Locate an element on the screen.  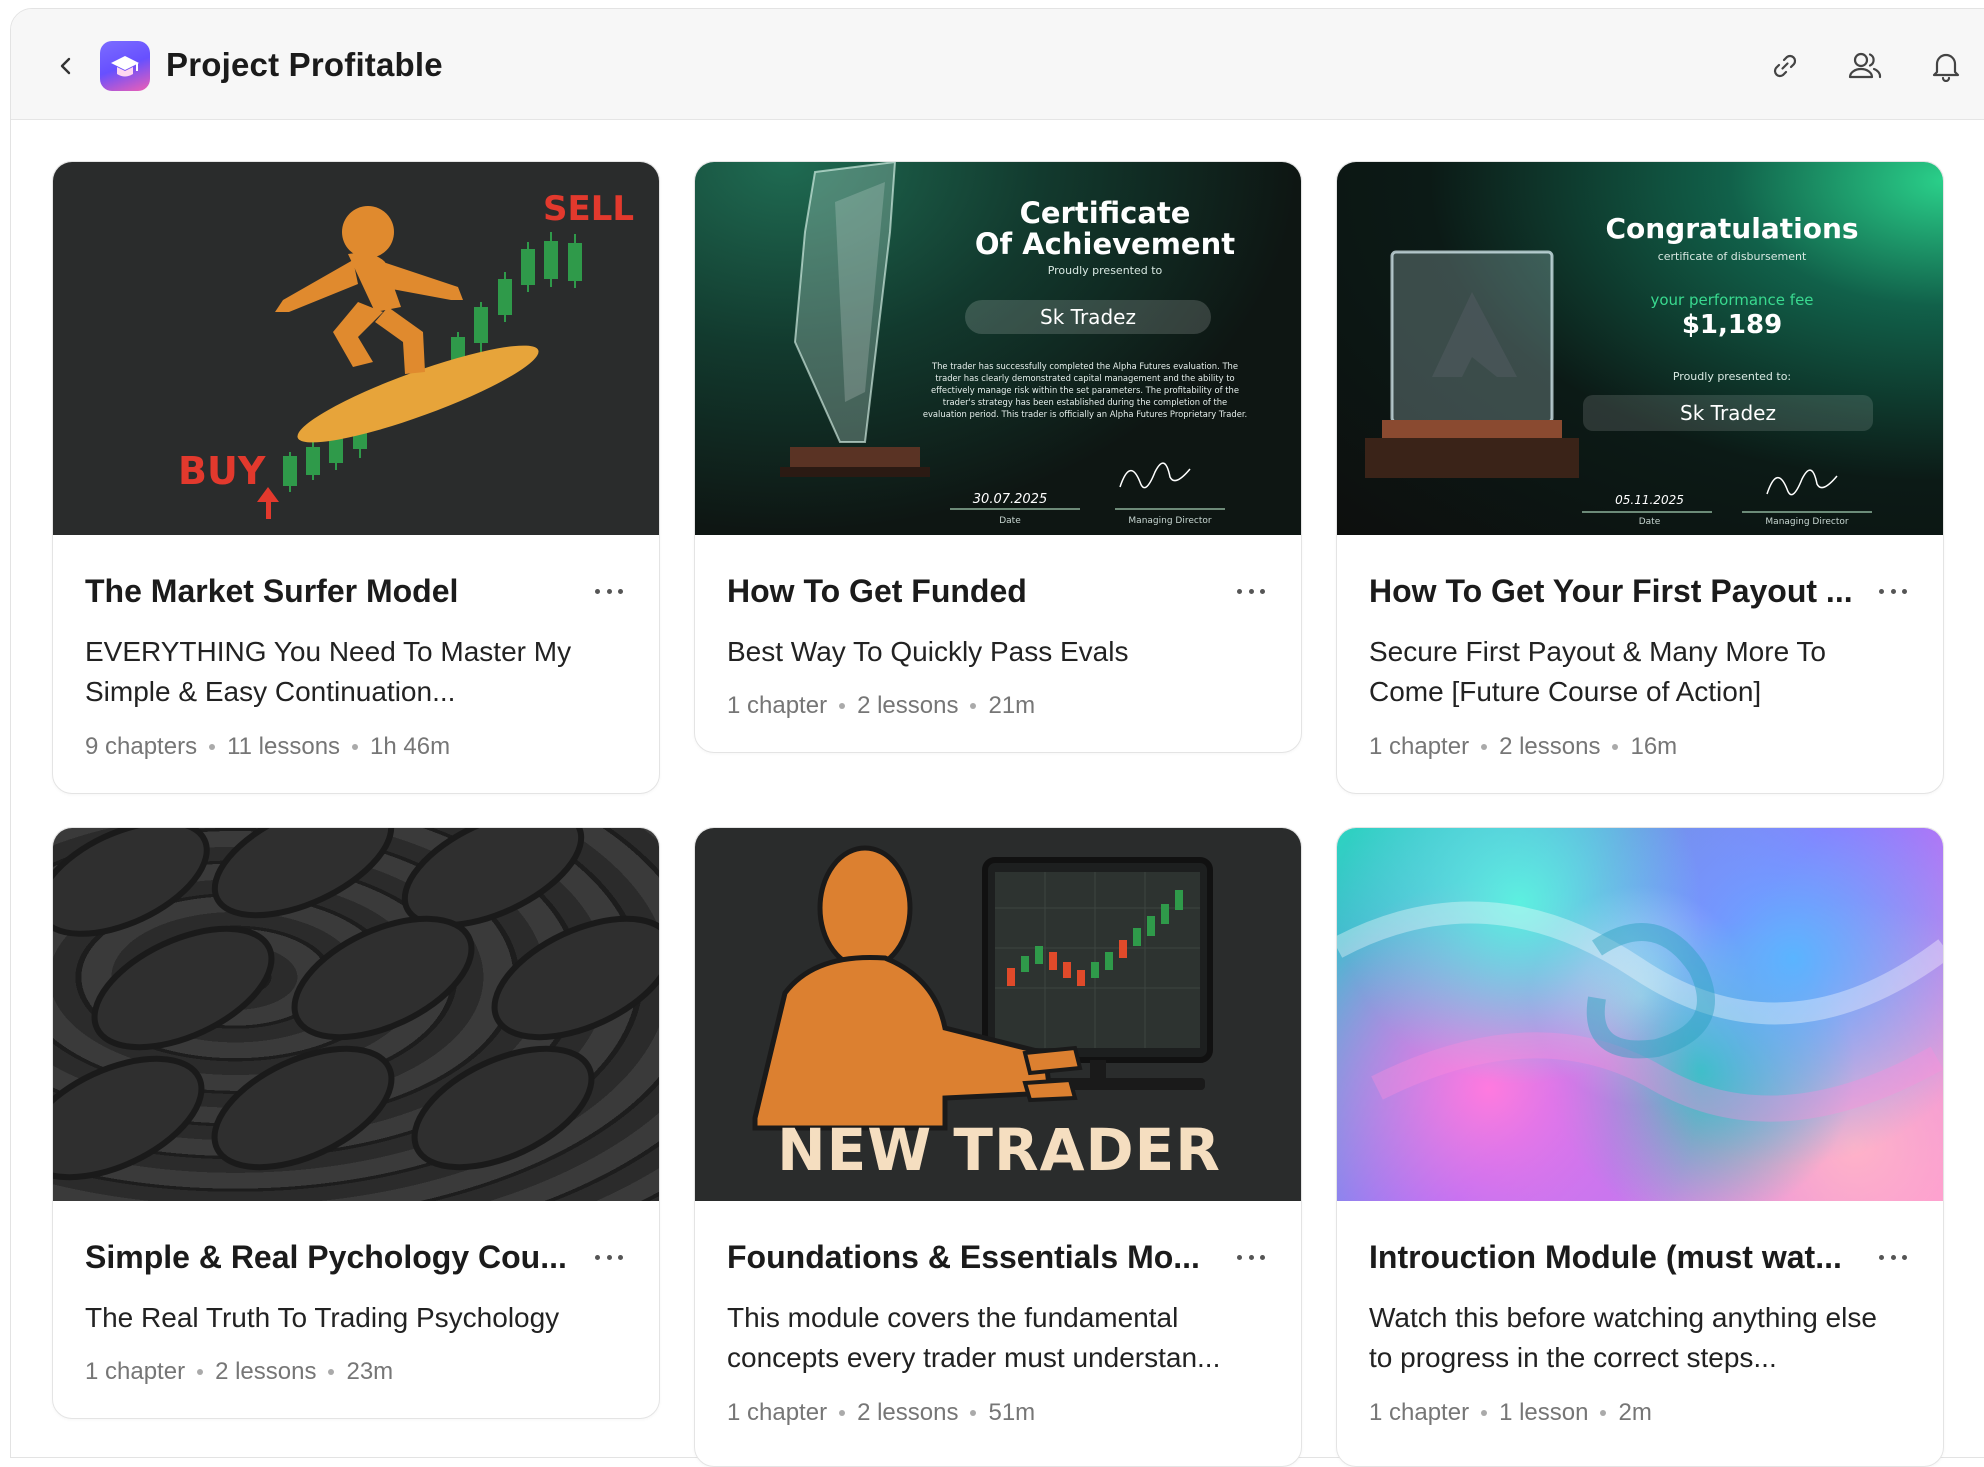
cert-heading: Certificate is located at coordinates (1105, 213).